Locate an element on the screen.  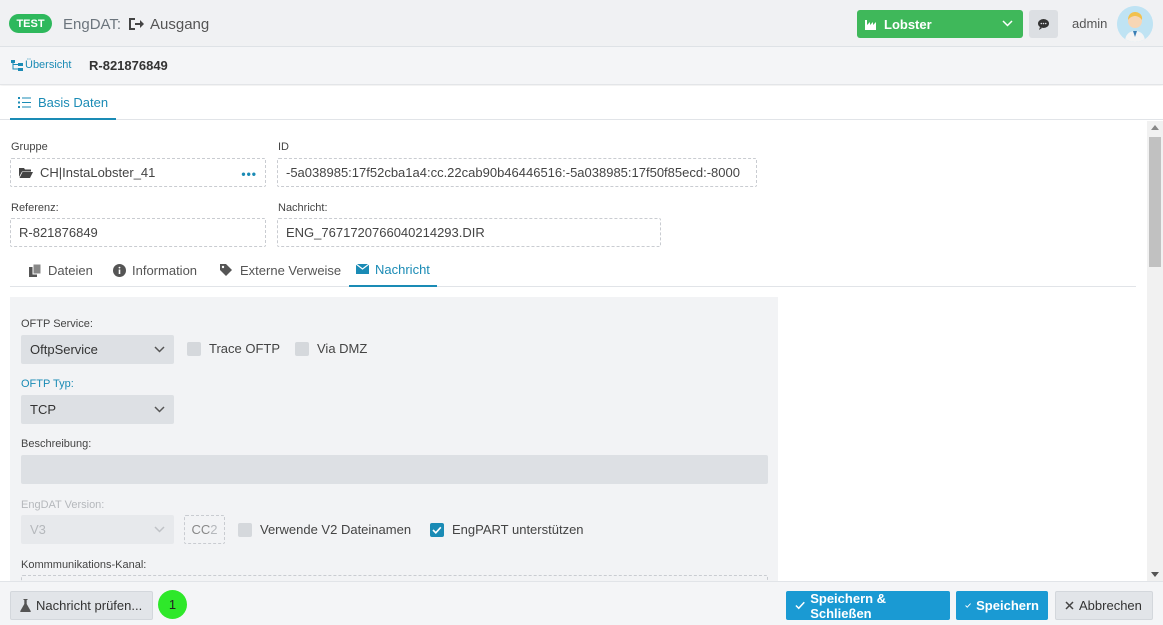
main-tabs: Basis Daten is located at coordinates (581, 103).